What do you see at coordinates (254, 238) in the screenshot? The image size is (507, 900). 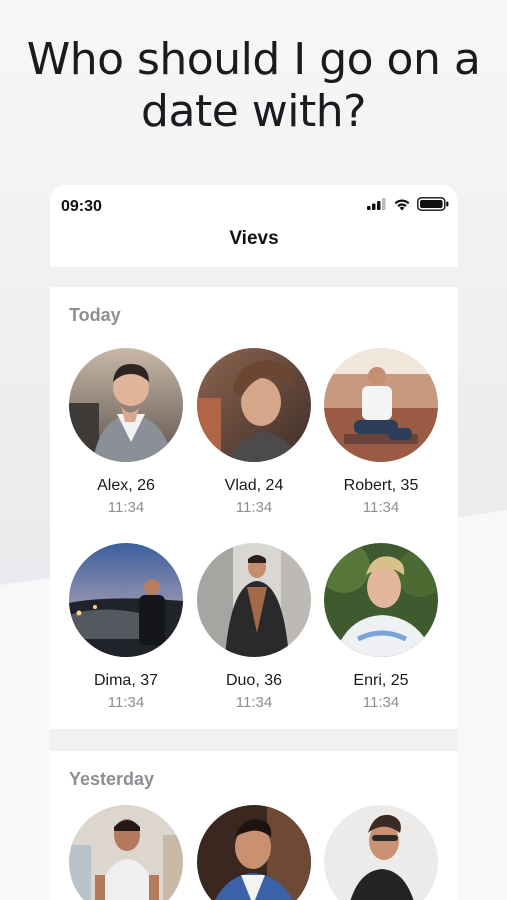 I see `page-title: Vievs` at bounding box center [254, 238].